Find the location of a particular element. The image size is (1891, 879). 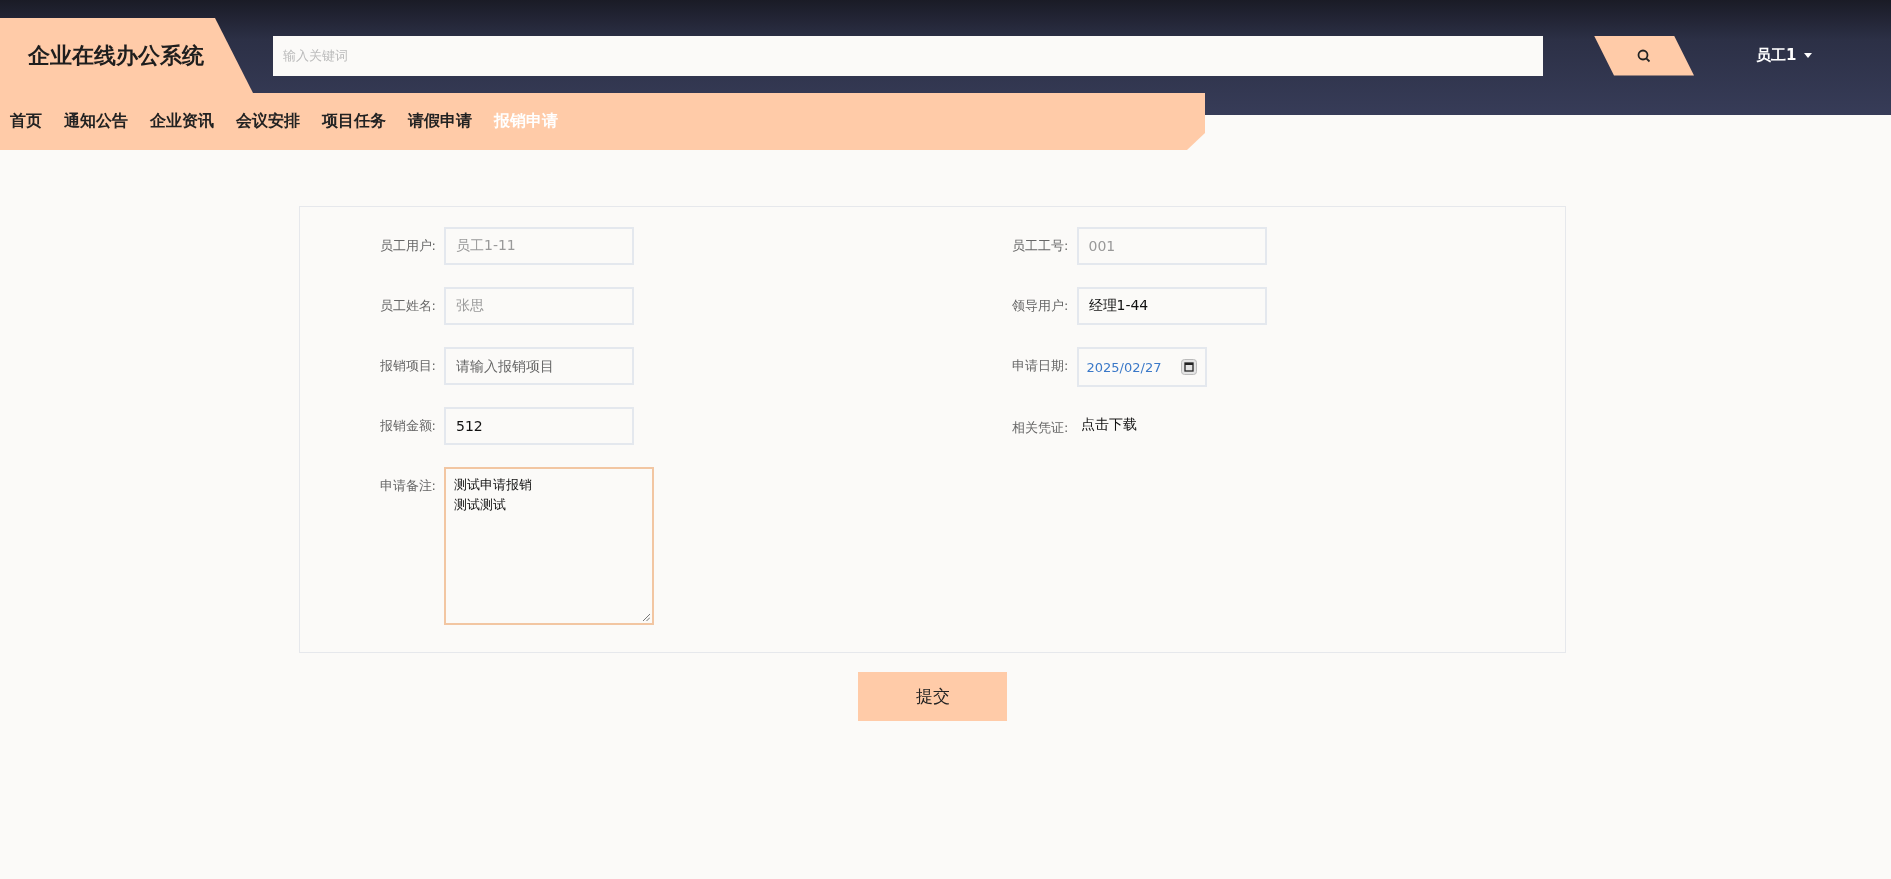

search-field: 输入关键词 is located at coordinates (908, 55).